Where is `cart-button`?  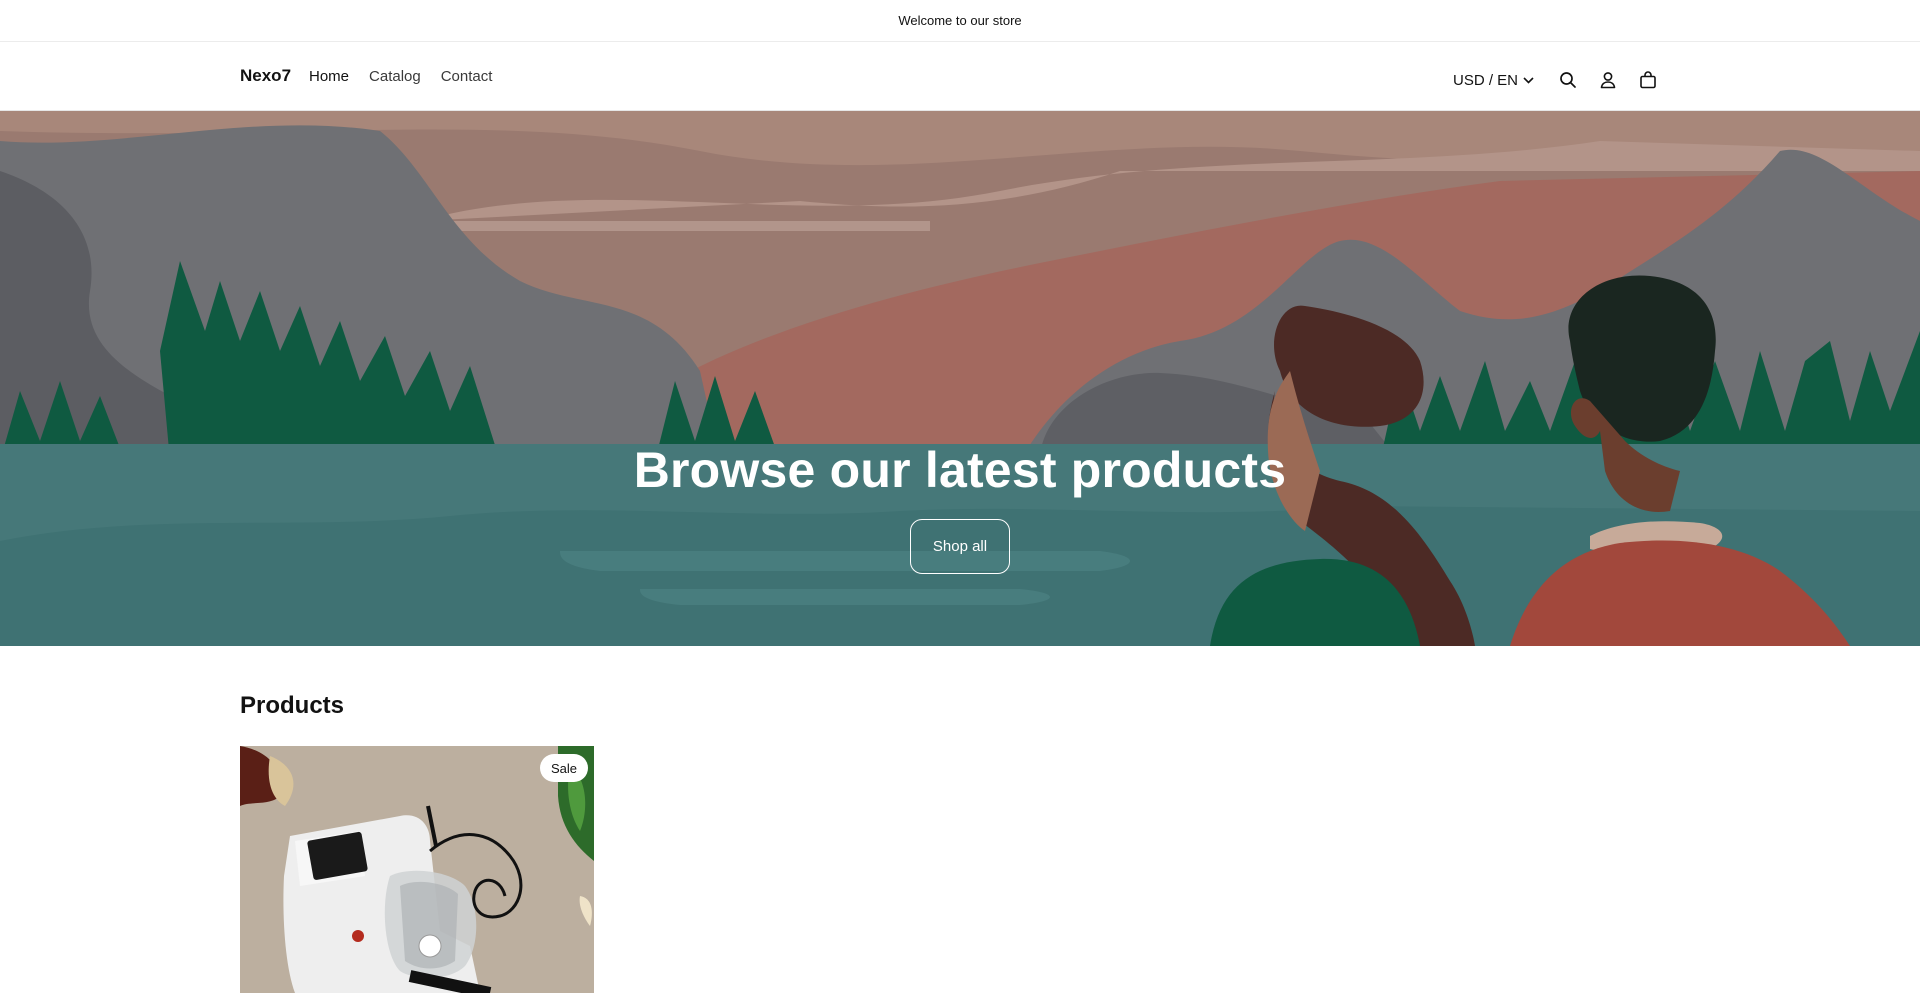
cart-button is located at coordinates (1648, 80).